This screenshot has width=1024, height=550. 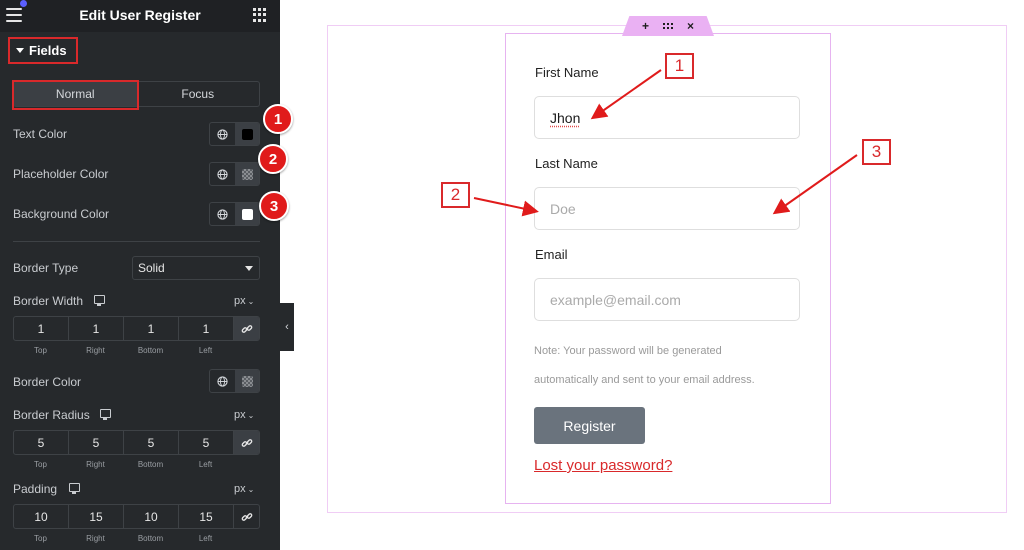 I want to click on add-icon: +, so click(x=645, y=26).